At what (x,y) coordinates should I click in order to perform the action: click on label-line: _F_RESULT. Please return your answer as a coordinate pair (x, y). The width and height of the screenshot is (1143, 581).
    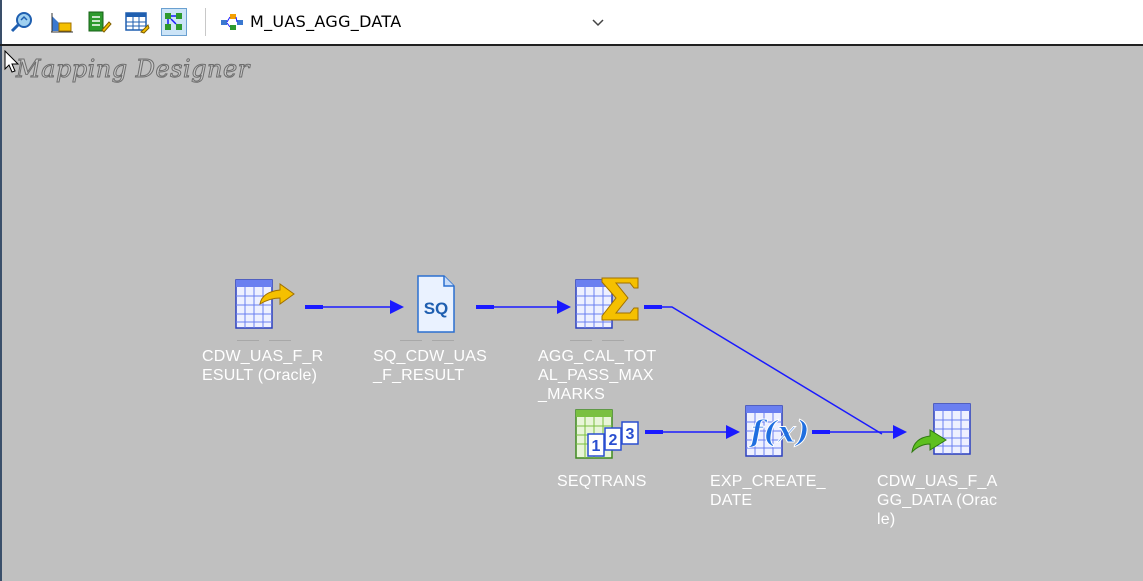
    Looking at the image, I should click on (419, 375).